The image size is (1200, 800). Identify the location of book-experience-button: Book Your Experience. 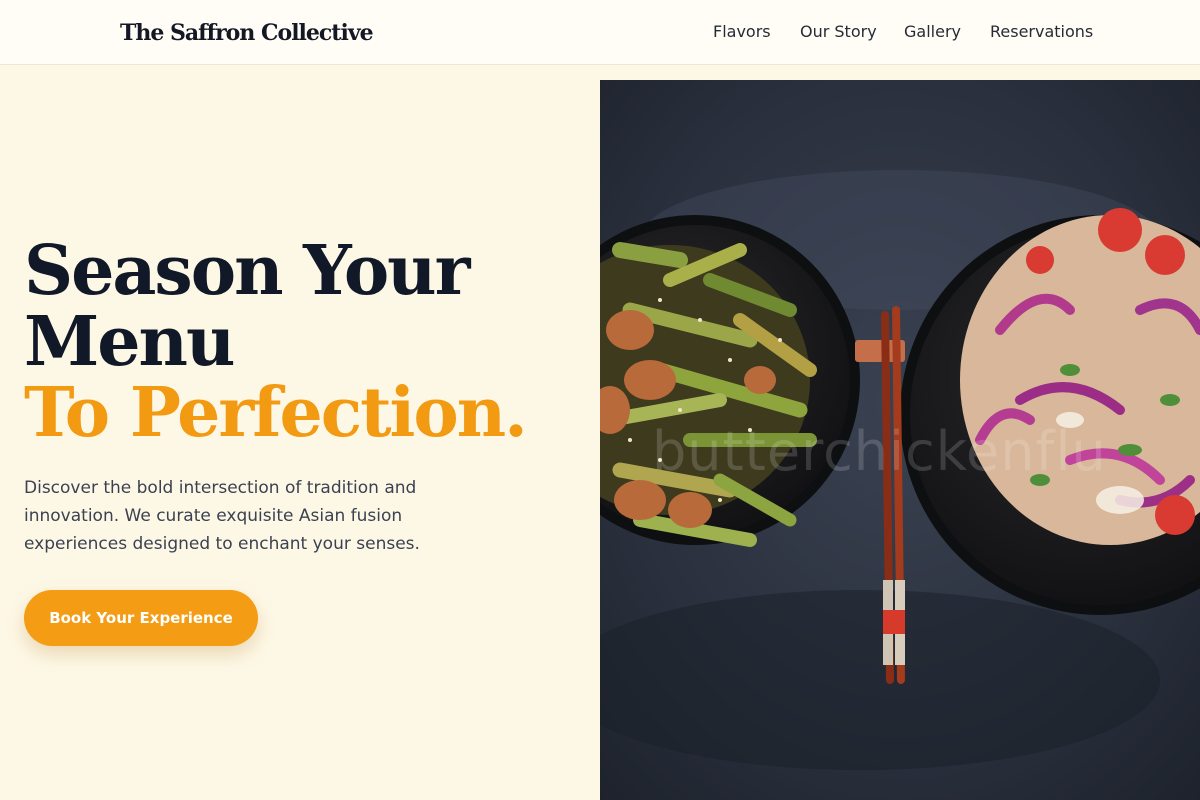
(141, 618).